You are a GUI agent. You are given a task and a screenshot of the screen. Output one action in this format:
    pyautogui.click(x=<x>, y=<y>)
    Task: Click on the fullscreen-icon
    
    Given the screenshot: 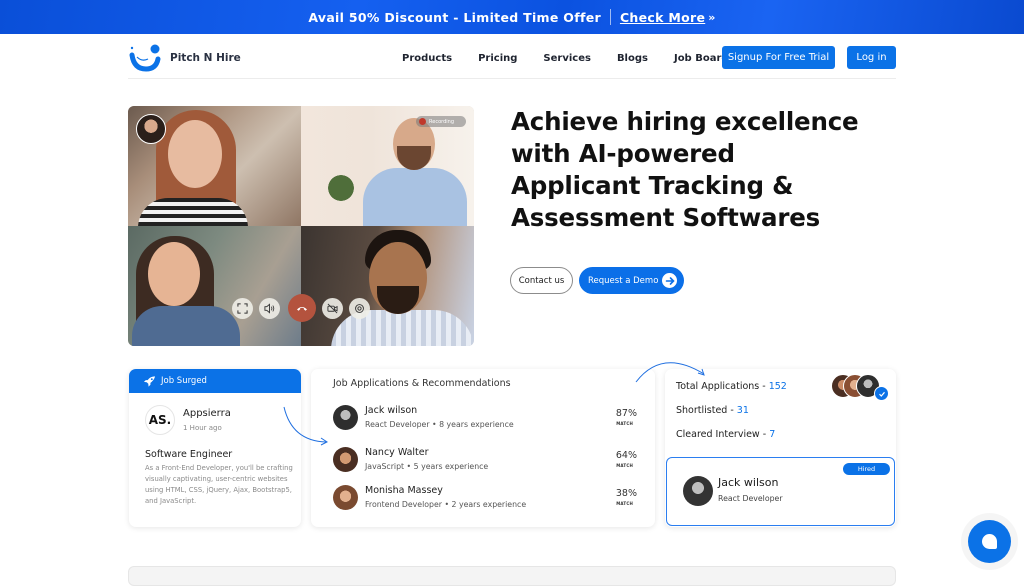 What is the action you would take?
    pyautogui.click(x=242, y=308)
    